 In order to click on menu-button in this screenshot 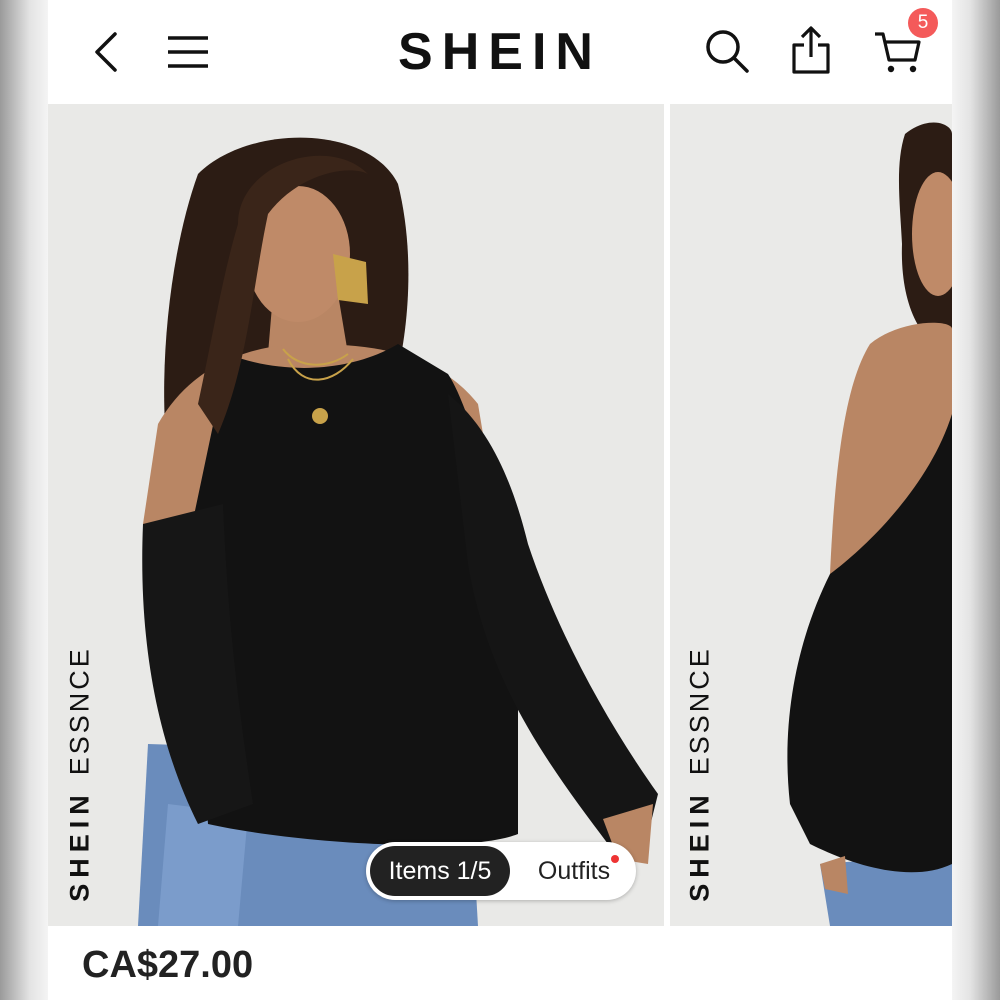, I will do `click(188, 52)`.